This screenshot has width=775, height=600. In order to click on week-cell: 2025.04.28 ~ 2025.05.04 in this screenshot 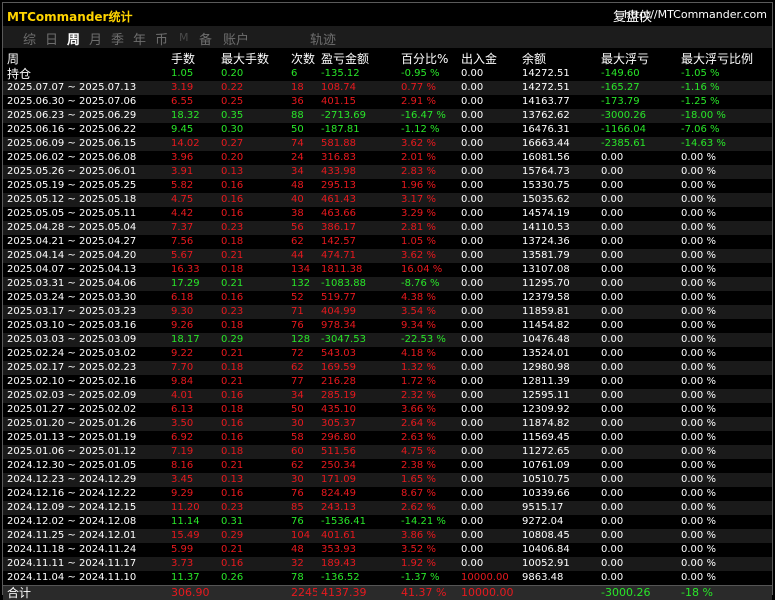, I will do `click(85, 228)`.